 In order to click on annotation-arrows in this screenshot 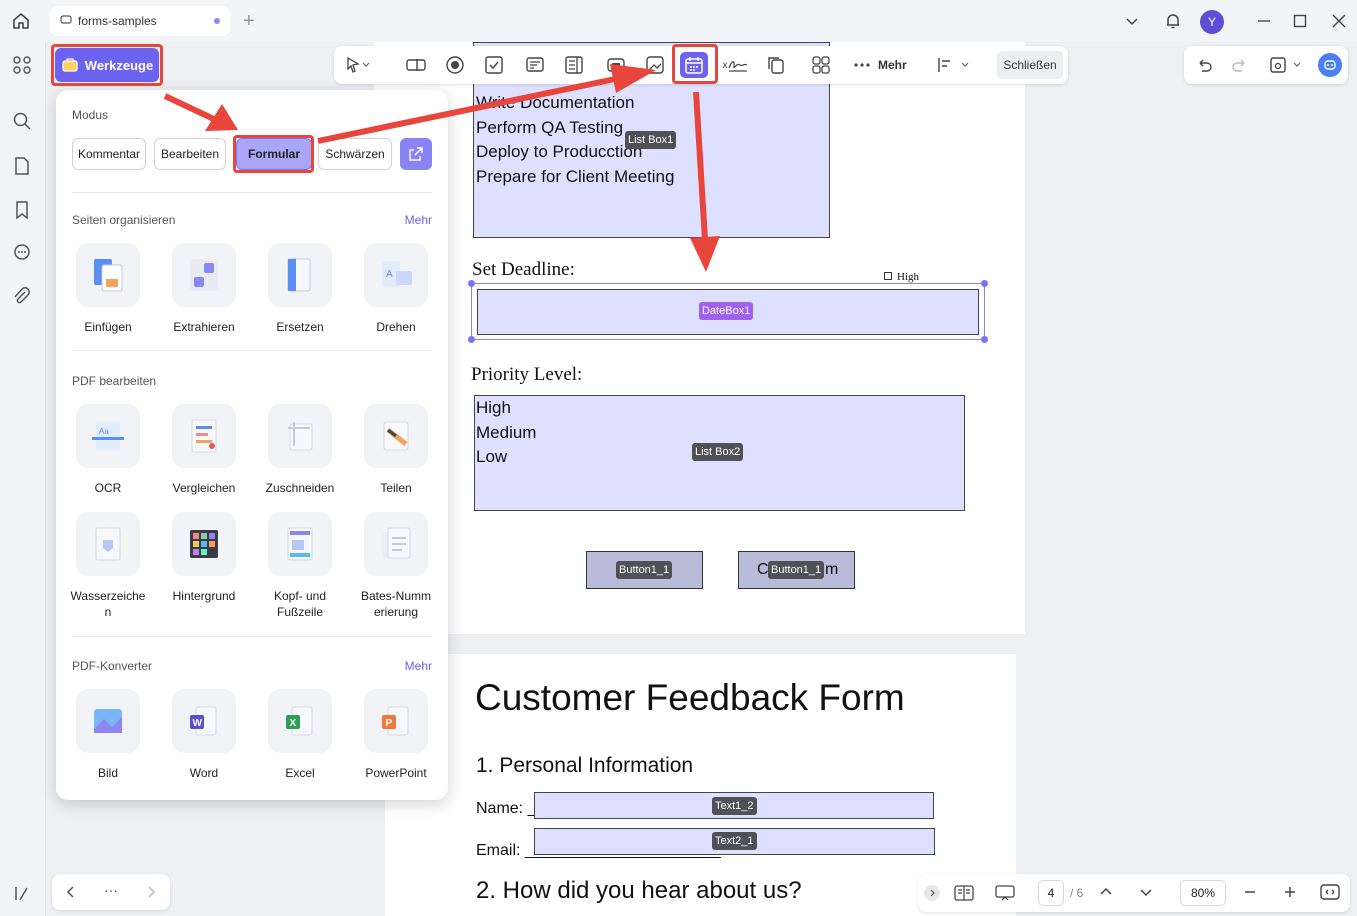, I will do `click(441, 168)`.